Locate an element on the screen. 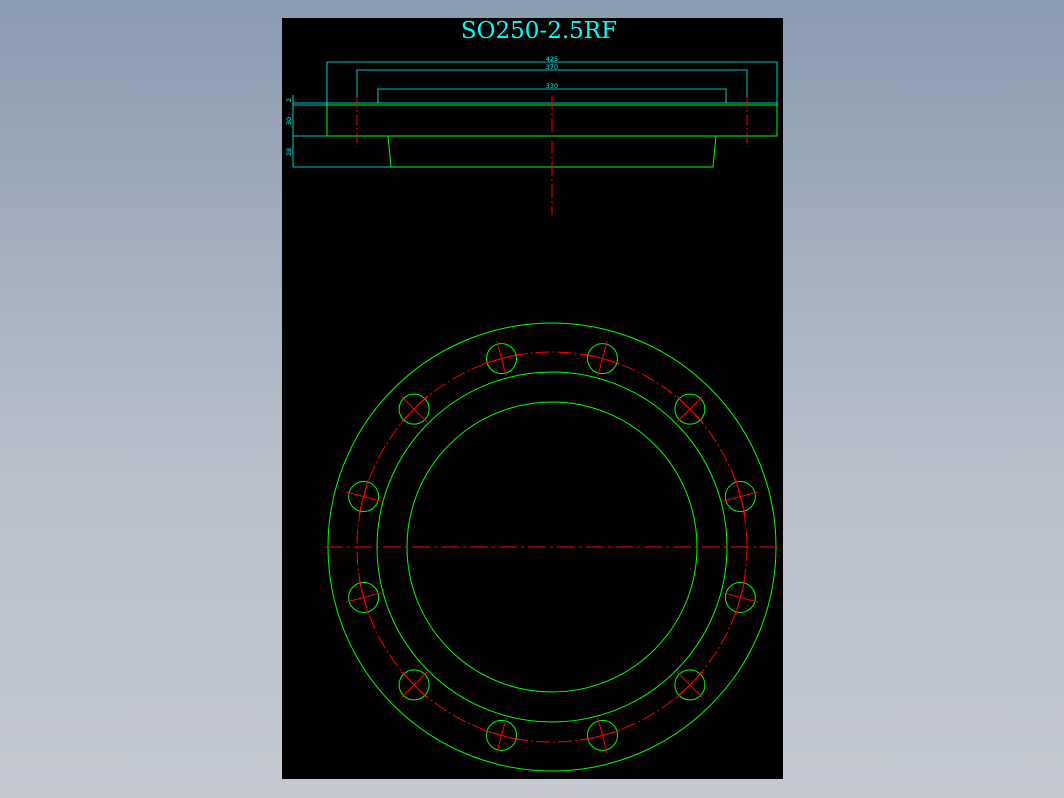 This screenshot has height=798, width=1064. dim-text-30: 30 is located at coordinates (289, 121).